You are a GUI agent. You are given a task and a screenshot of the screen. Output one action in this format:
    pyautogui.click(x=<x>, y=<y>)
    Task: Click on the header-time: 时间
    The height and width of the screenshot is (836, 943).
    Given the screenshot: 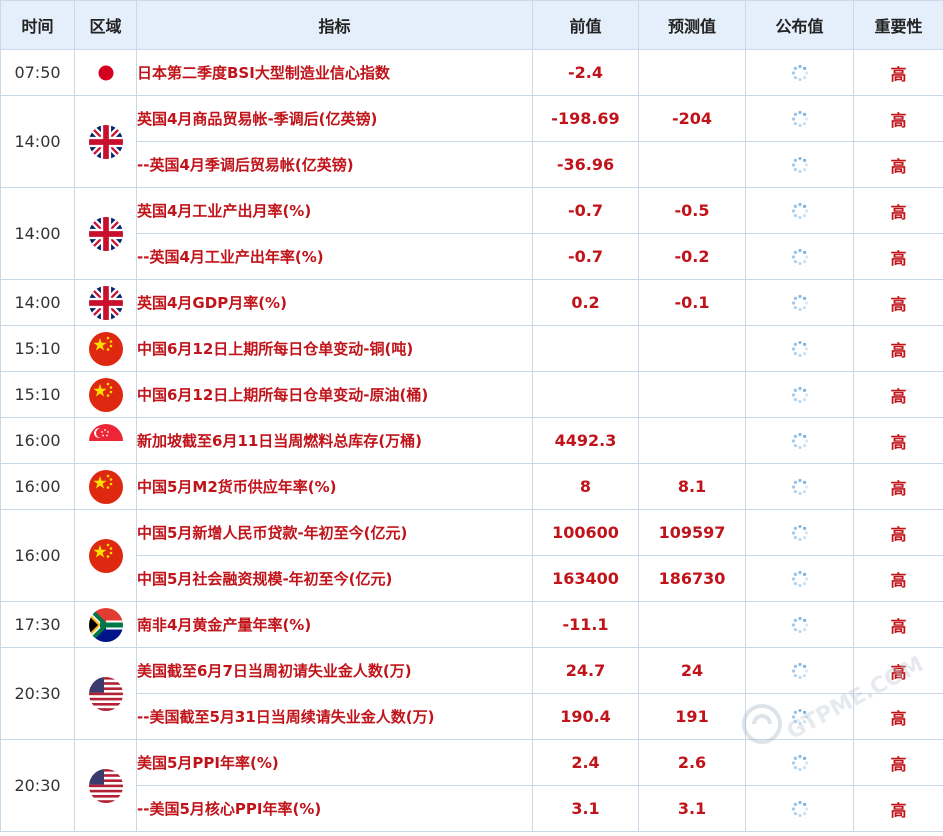 What is the action you would take?
    pyautogui.click(x=37, y=25)
    